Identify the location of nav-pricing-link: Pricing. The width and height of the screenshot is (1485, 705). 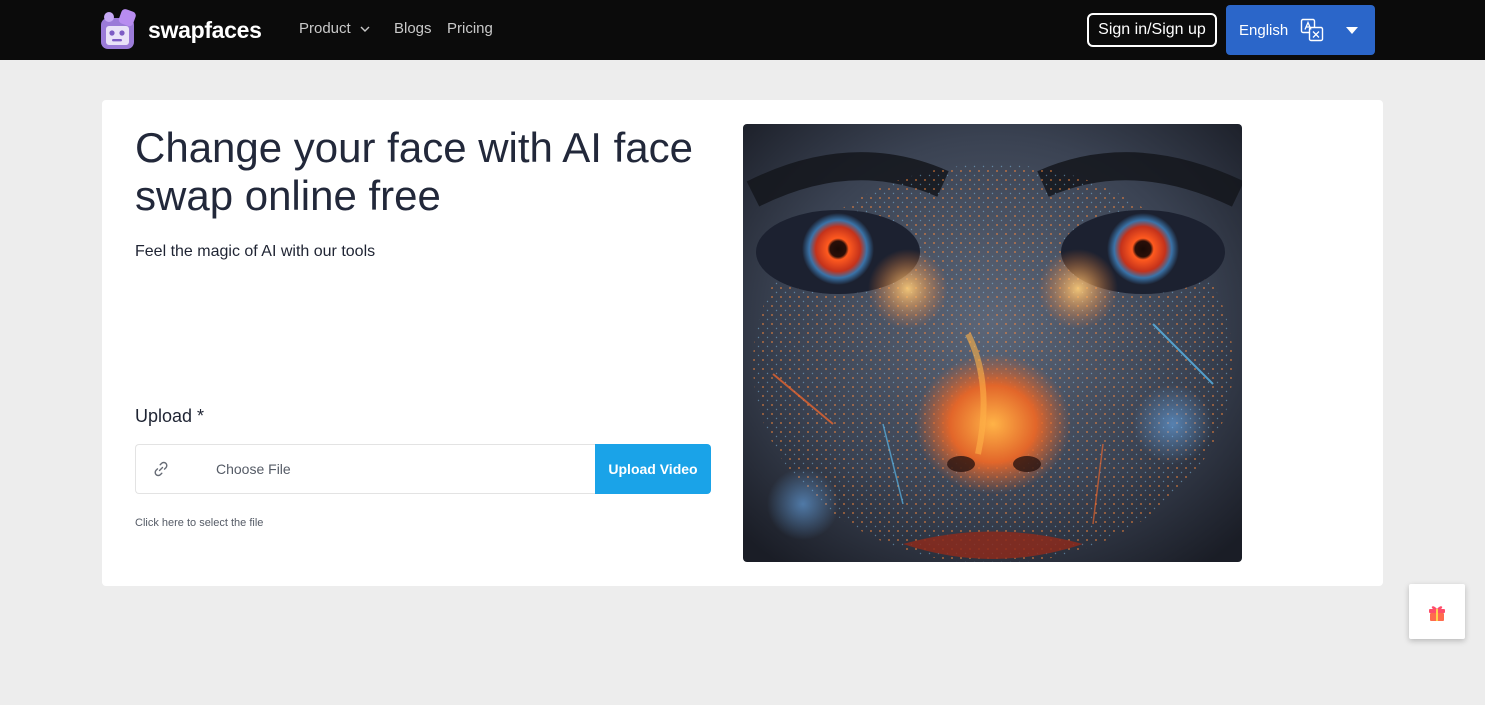
(470, 28).